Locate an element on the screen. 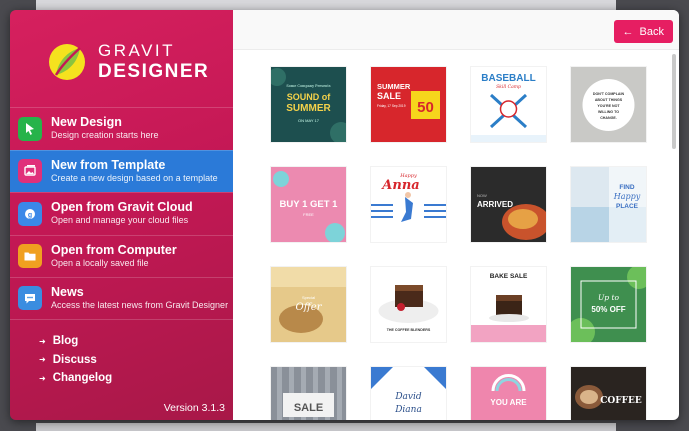  template-thumbnail: NOW ARRIVED is located at coordinates (508, 204).